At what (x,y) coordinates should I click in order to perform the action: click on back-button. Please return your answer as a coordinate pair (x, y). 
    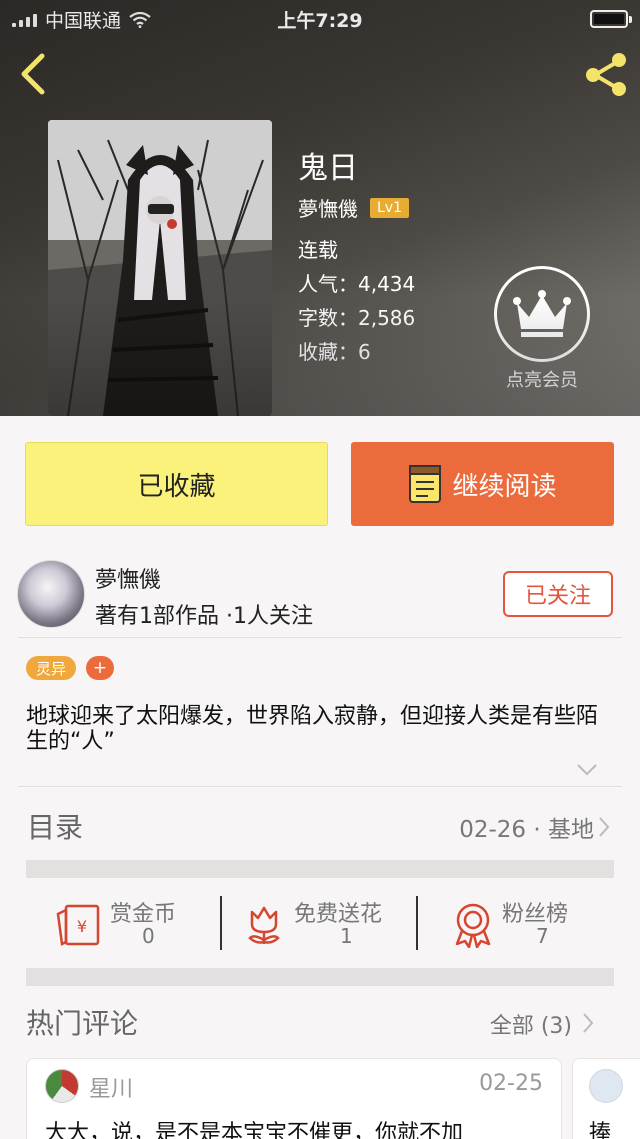
    Looking at the image, I should click on (34, 74).